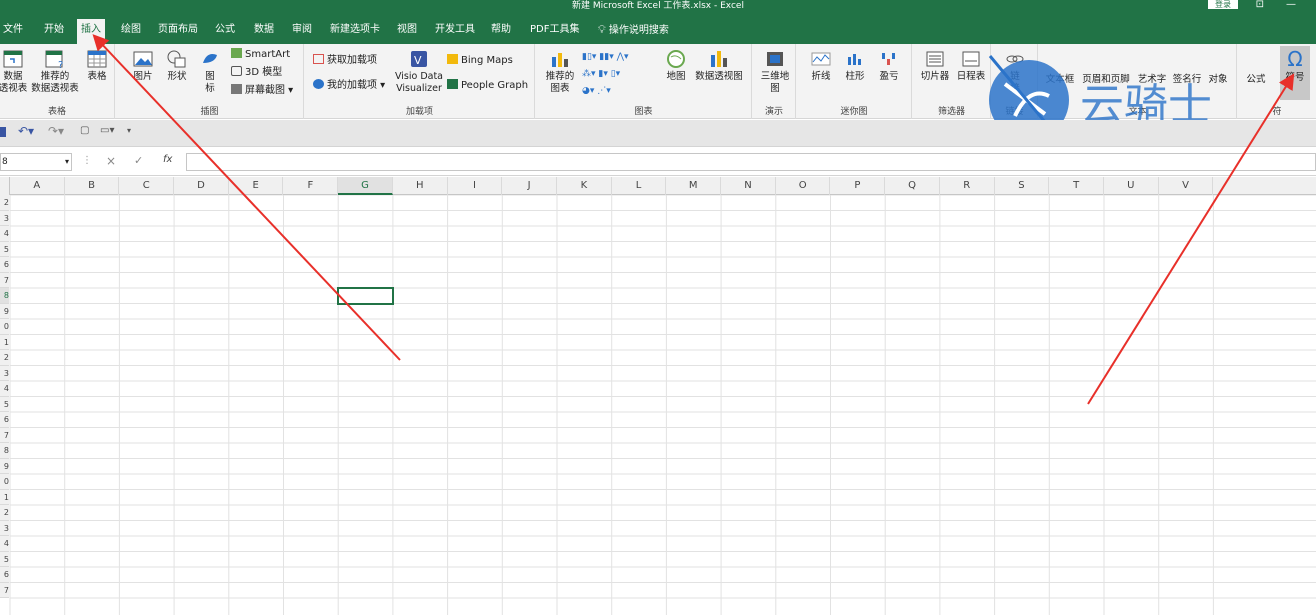 This screenshot has height=615, width=1316. I want to click on arrow-to-insert-tab, so click(246, 197).